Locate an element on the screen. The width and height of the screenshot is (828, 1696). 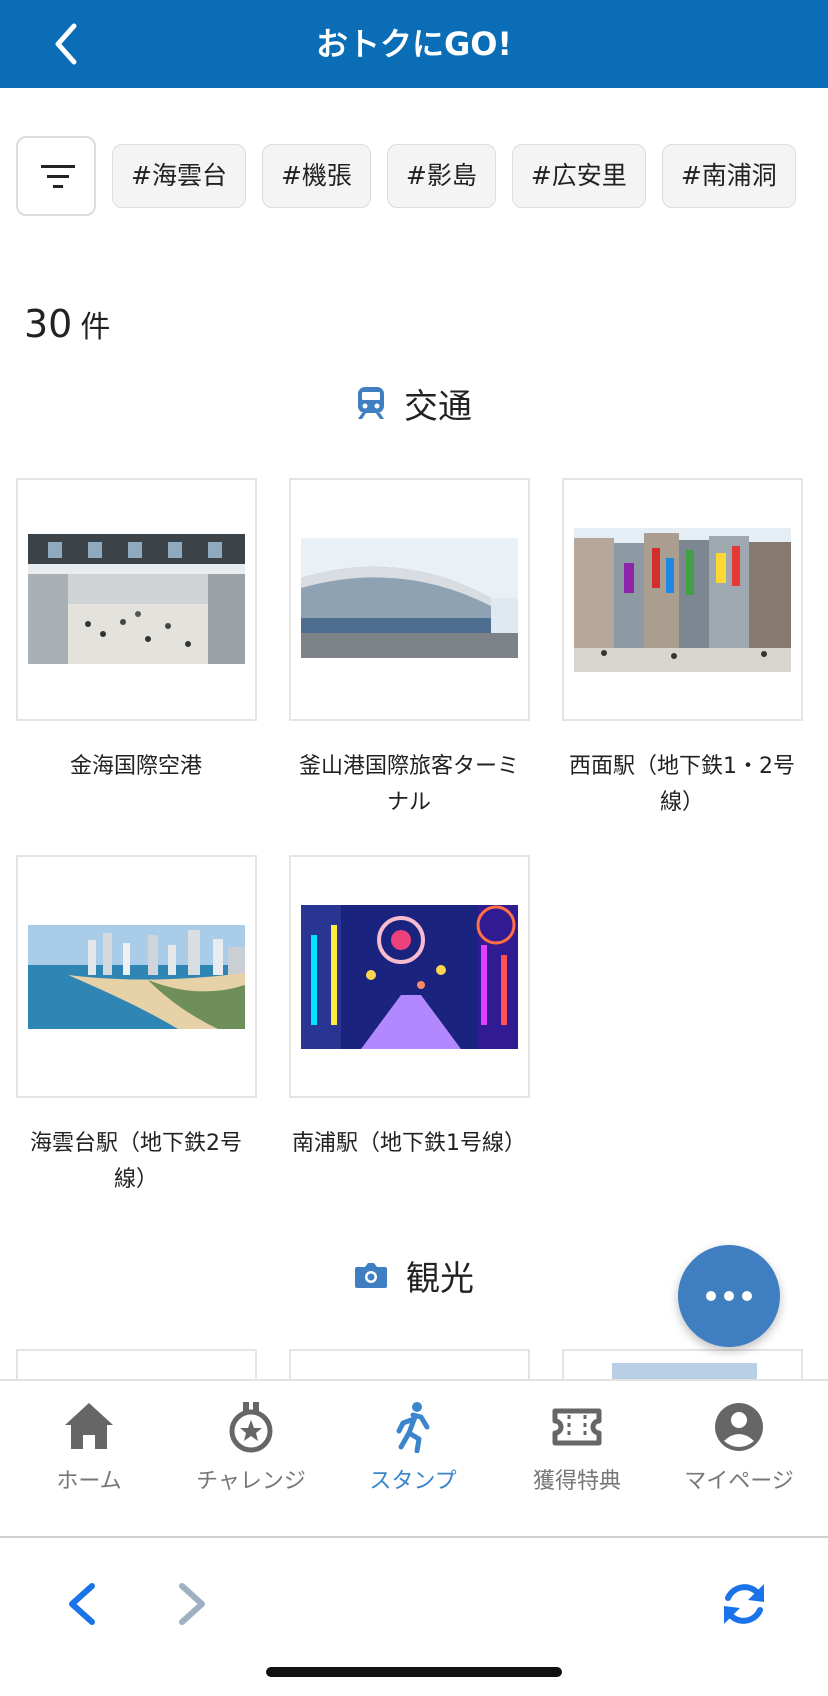
reload-icon is located at coordinates (744, 1604).